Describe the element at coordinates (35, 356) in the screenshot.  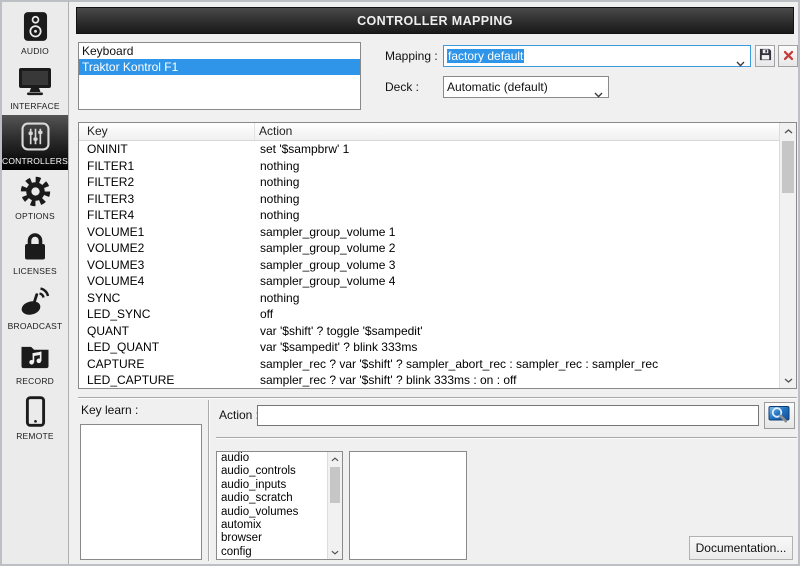
I see `record-folder-icon` at that location.